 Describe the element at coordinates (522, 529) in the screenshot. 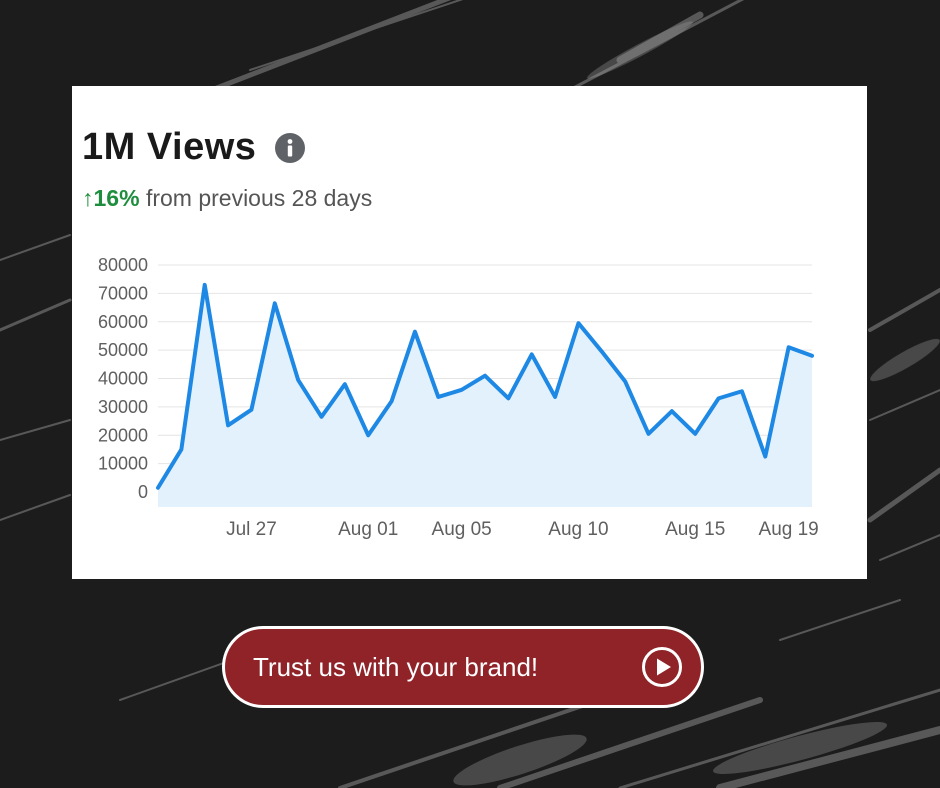

I see `x-axis-tick-labels: Jul 27 Aug 01 Aug 05 Aug 10 Aug 15 Aug 19` at that location.